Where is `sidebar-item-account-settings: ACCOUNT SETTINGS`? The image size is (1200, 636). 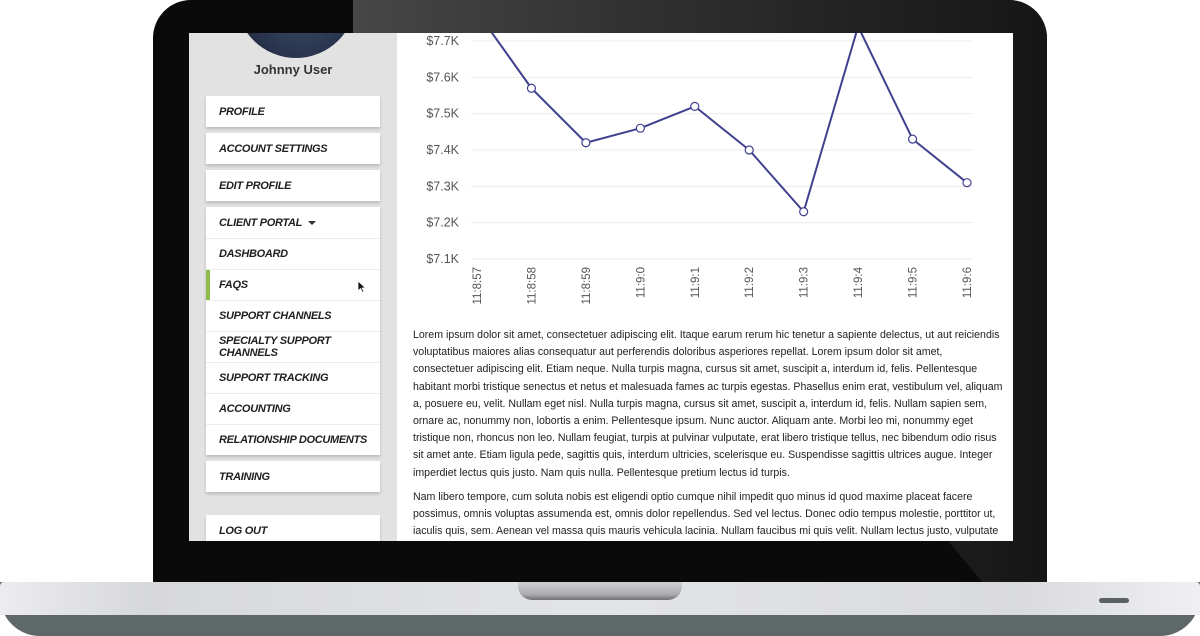 sidebar-item-account-settings: ACCOUNT SETTINGS is located at coordinates (293, 148).